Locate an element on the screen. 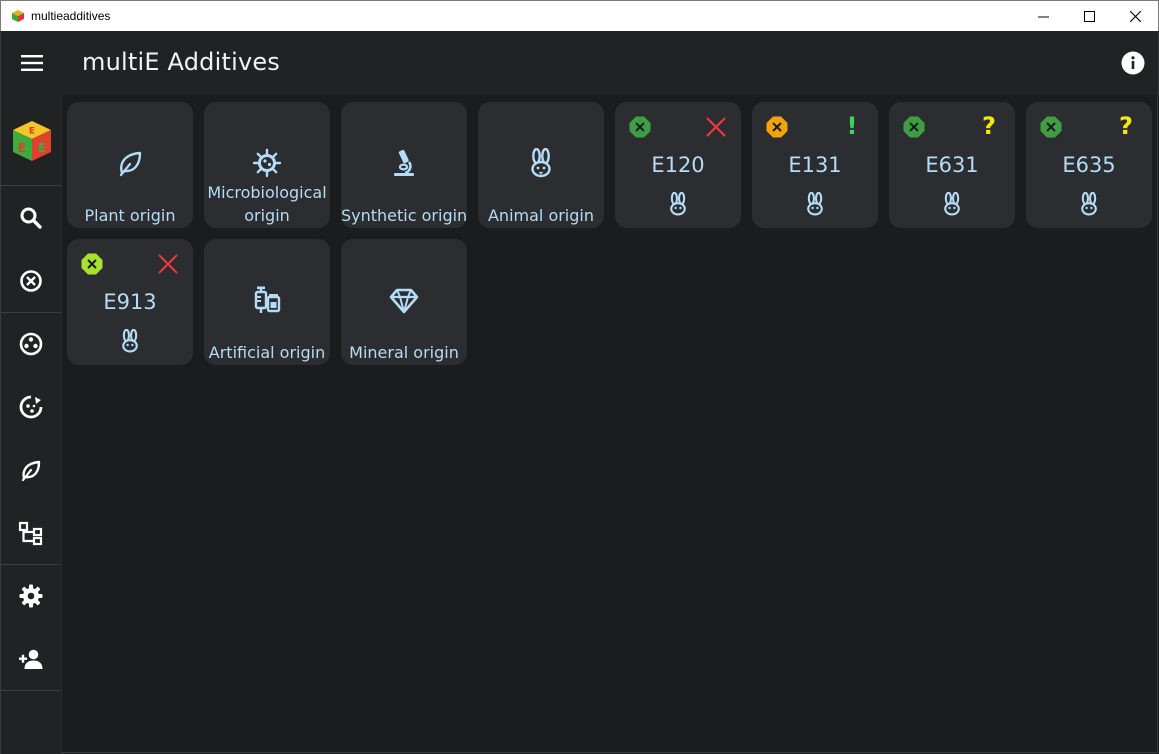 The height and width of the screenshot is (754, 1159). tile-synthetic-origin: Synthetic origin is located at coordinates (404, 165).